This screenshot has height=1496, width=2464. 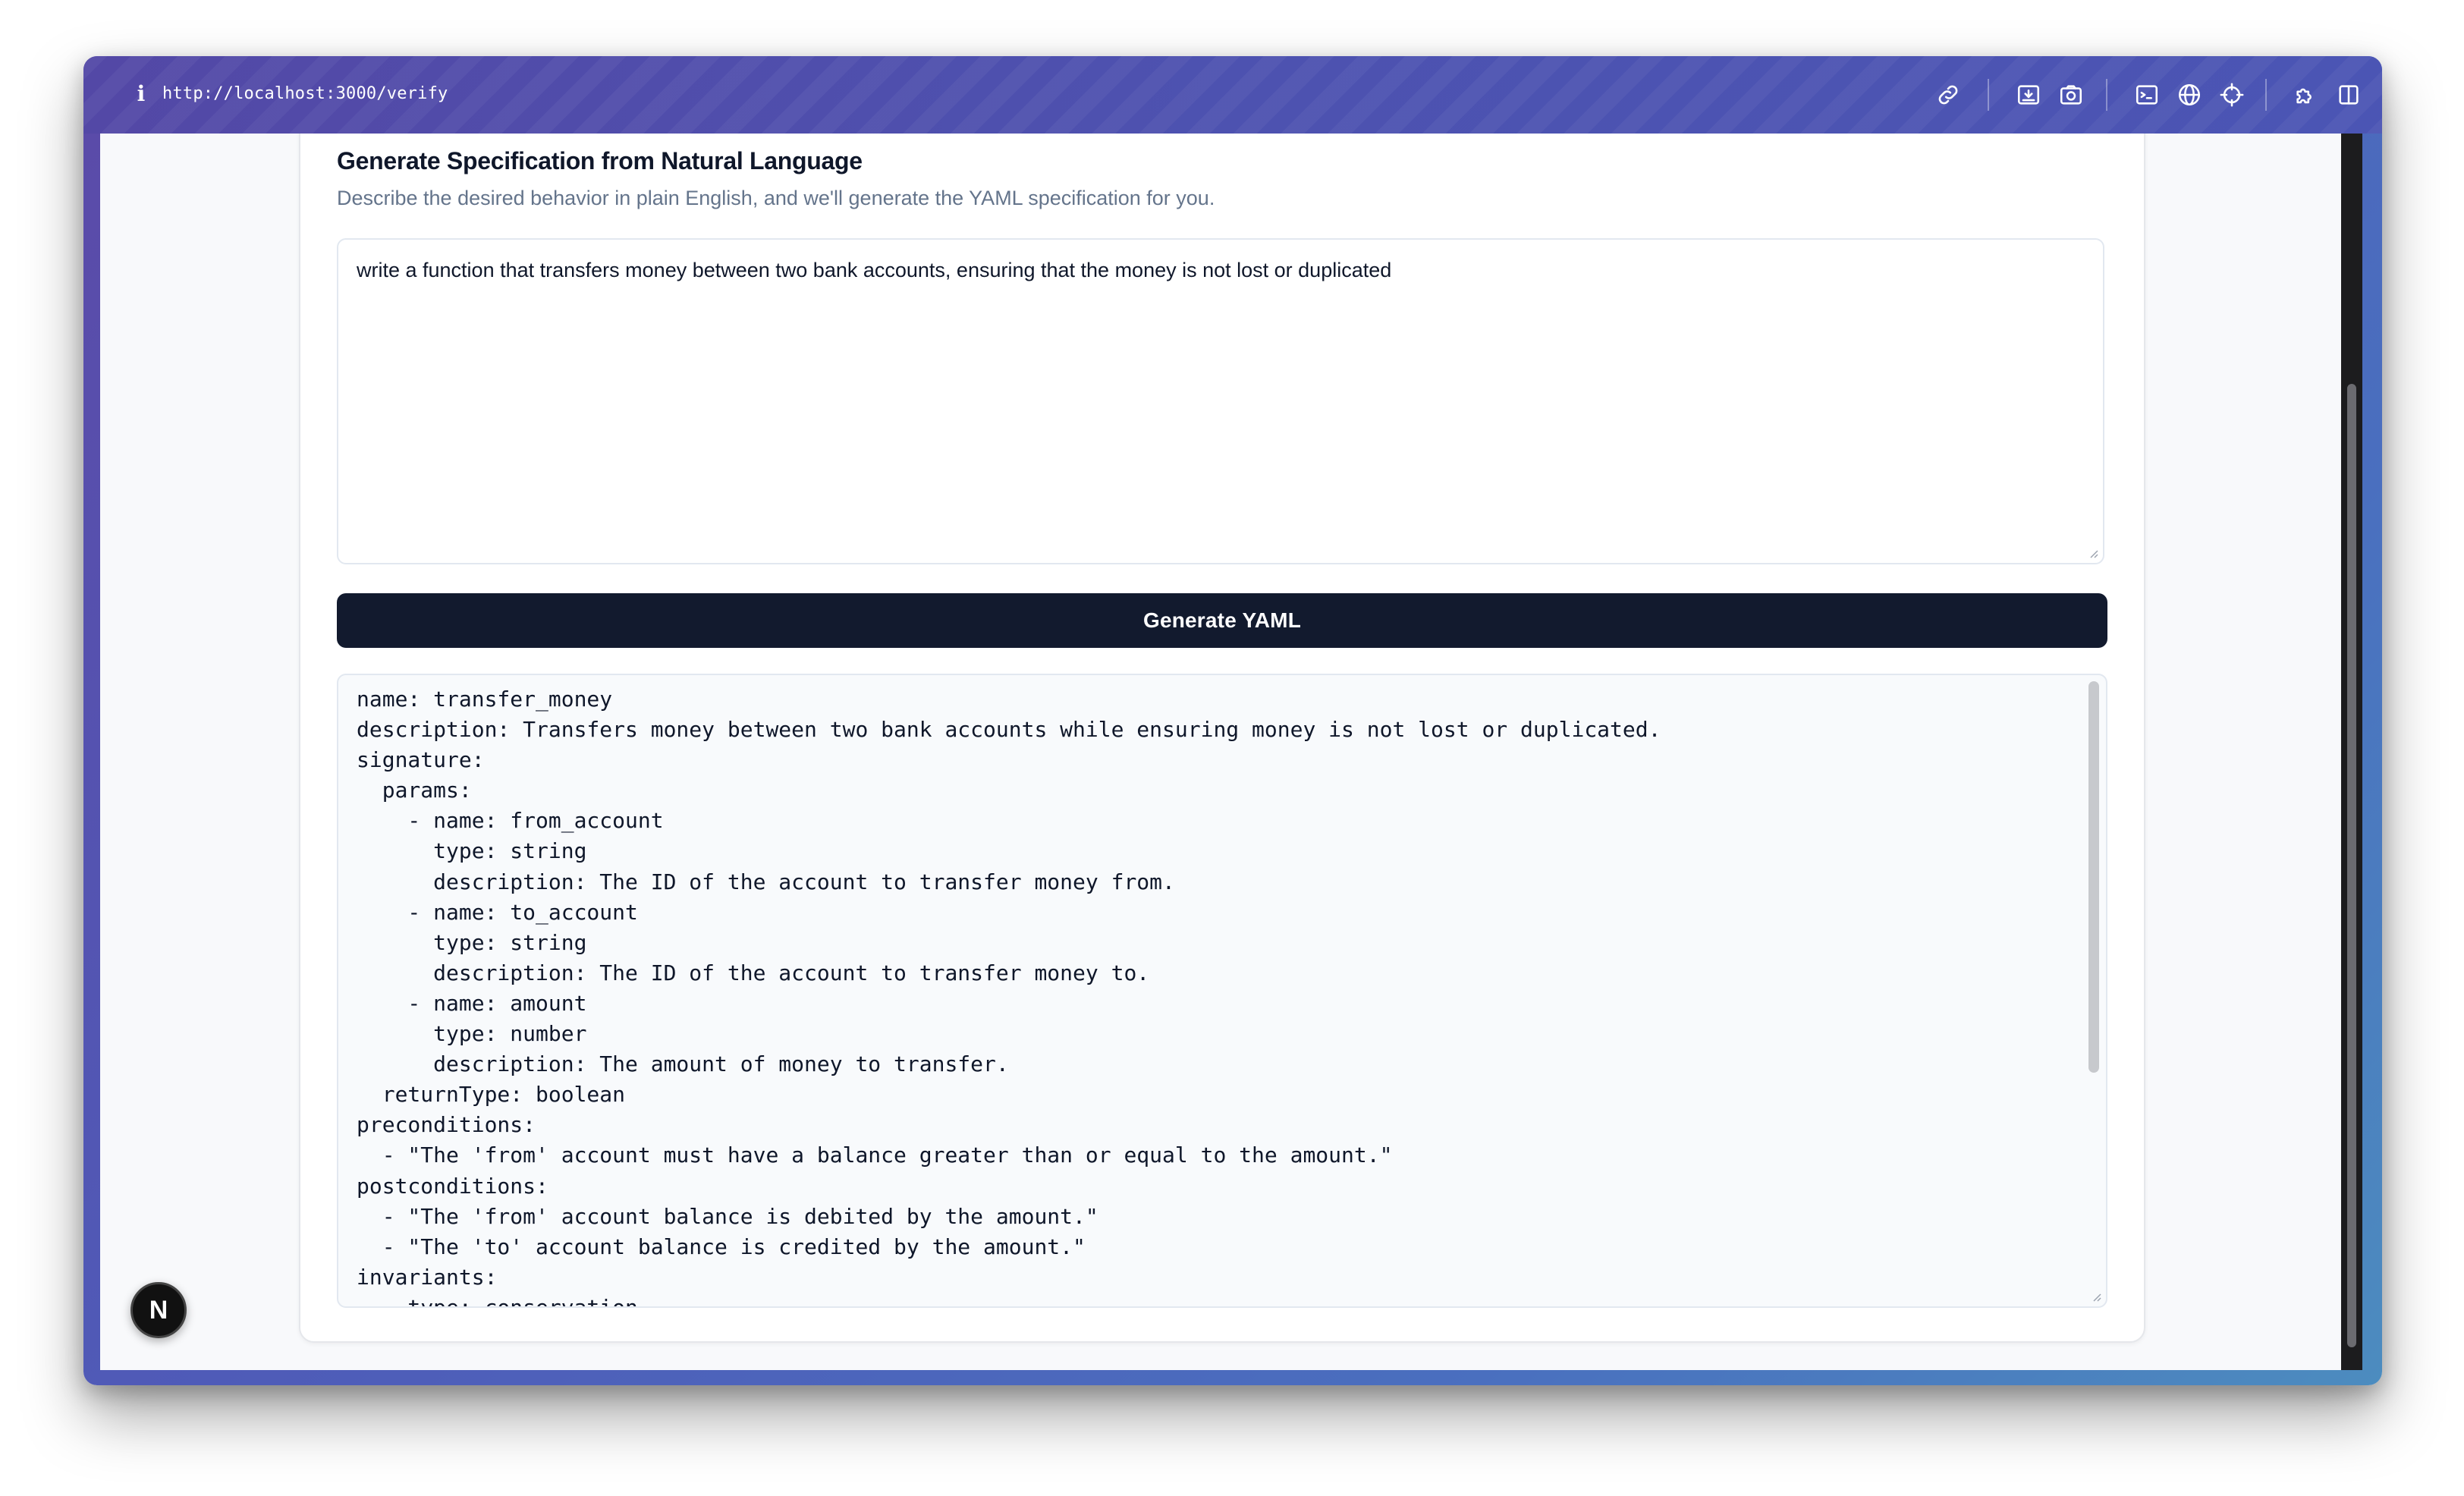 I want to click on puzzle-icon, so click(x=2306, y=95).